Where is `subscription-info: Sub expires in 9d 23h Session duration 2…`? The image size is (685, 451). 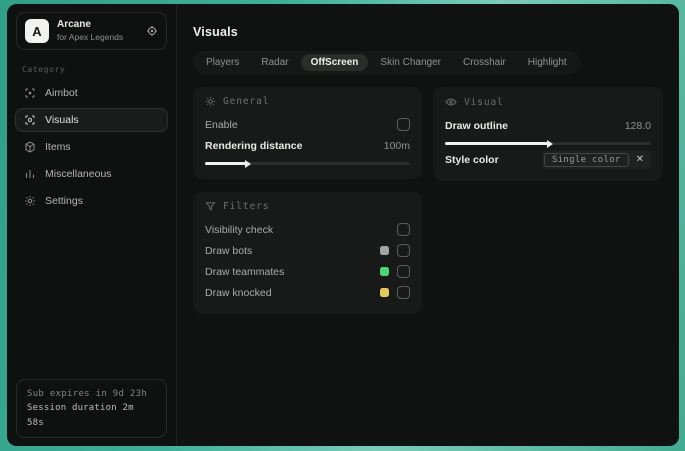
subscription-info: Sub expires in 9d 23h Session duration 2… is located at coordinates (91, 408).